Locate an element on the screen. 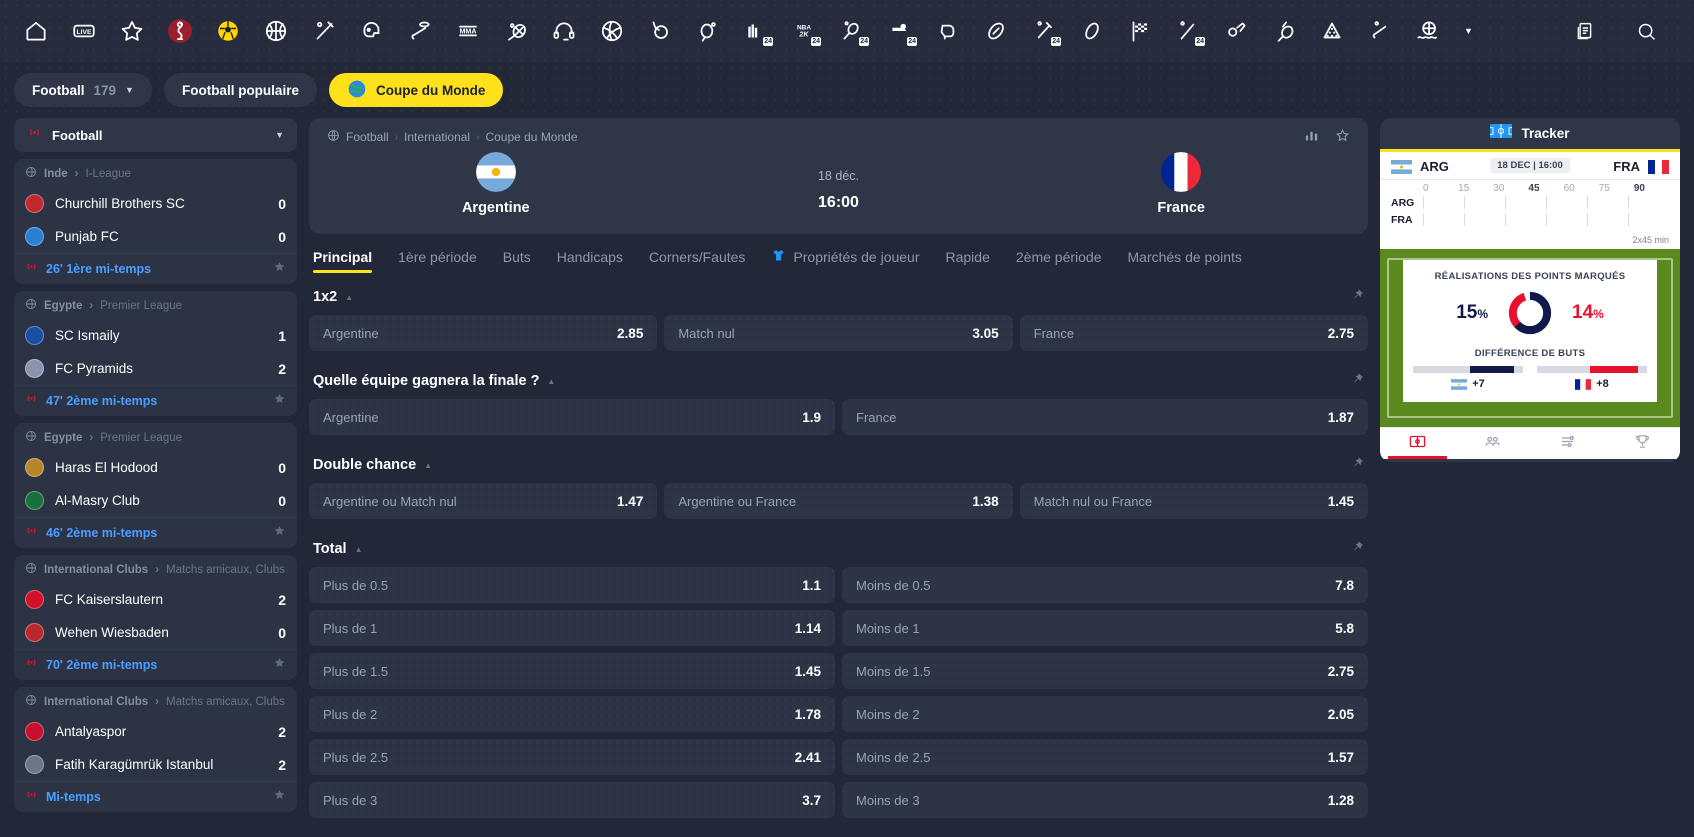 The height and width of the screenshot is (837, 1694). rugby-icon is located at coordinates (996, 31).